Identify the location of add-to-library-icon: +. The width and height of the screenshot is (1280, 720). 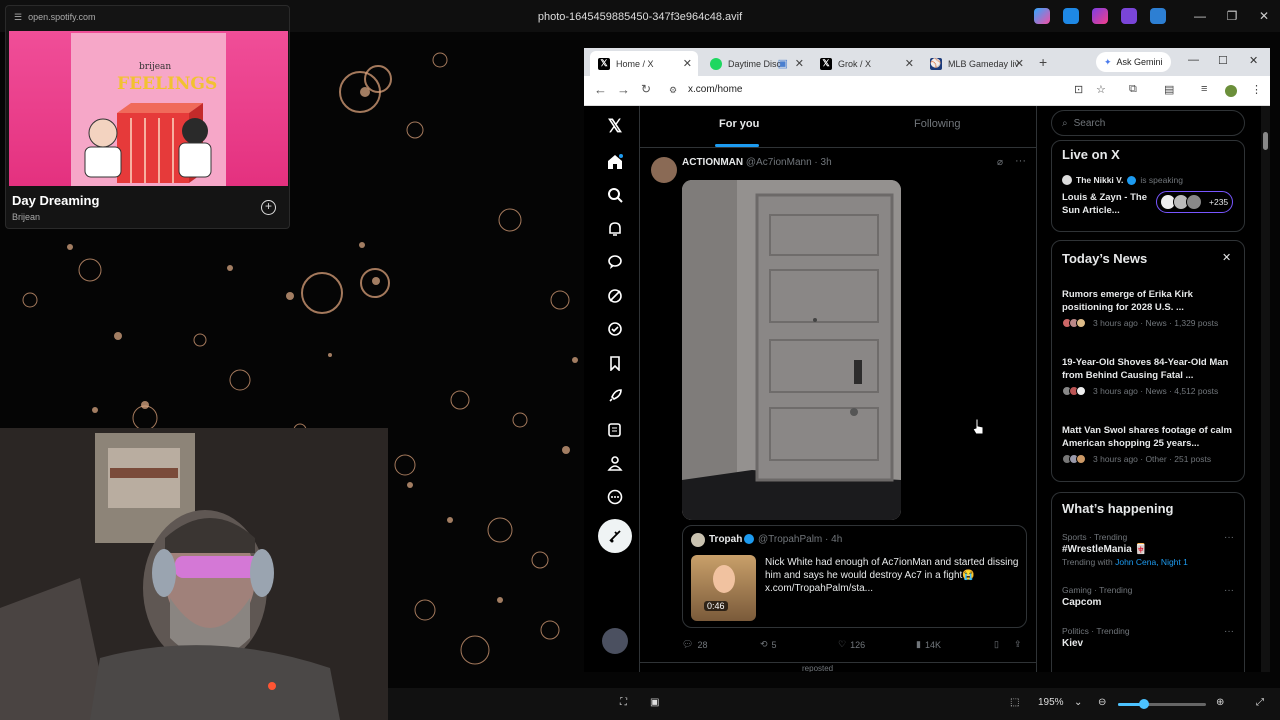
(268, 207).